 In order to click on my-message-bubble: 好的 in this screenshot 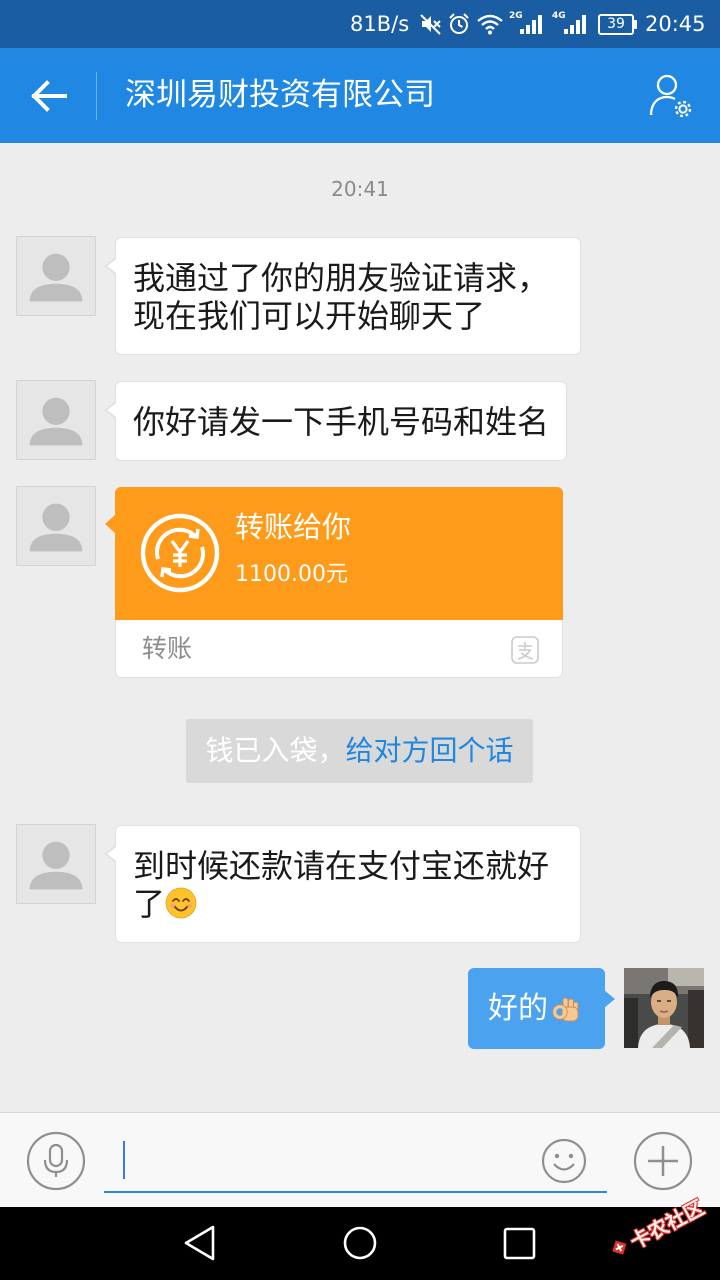, I will do `click(541, 1008)`.